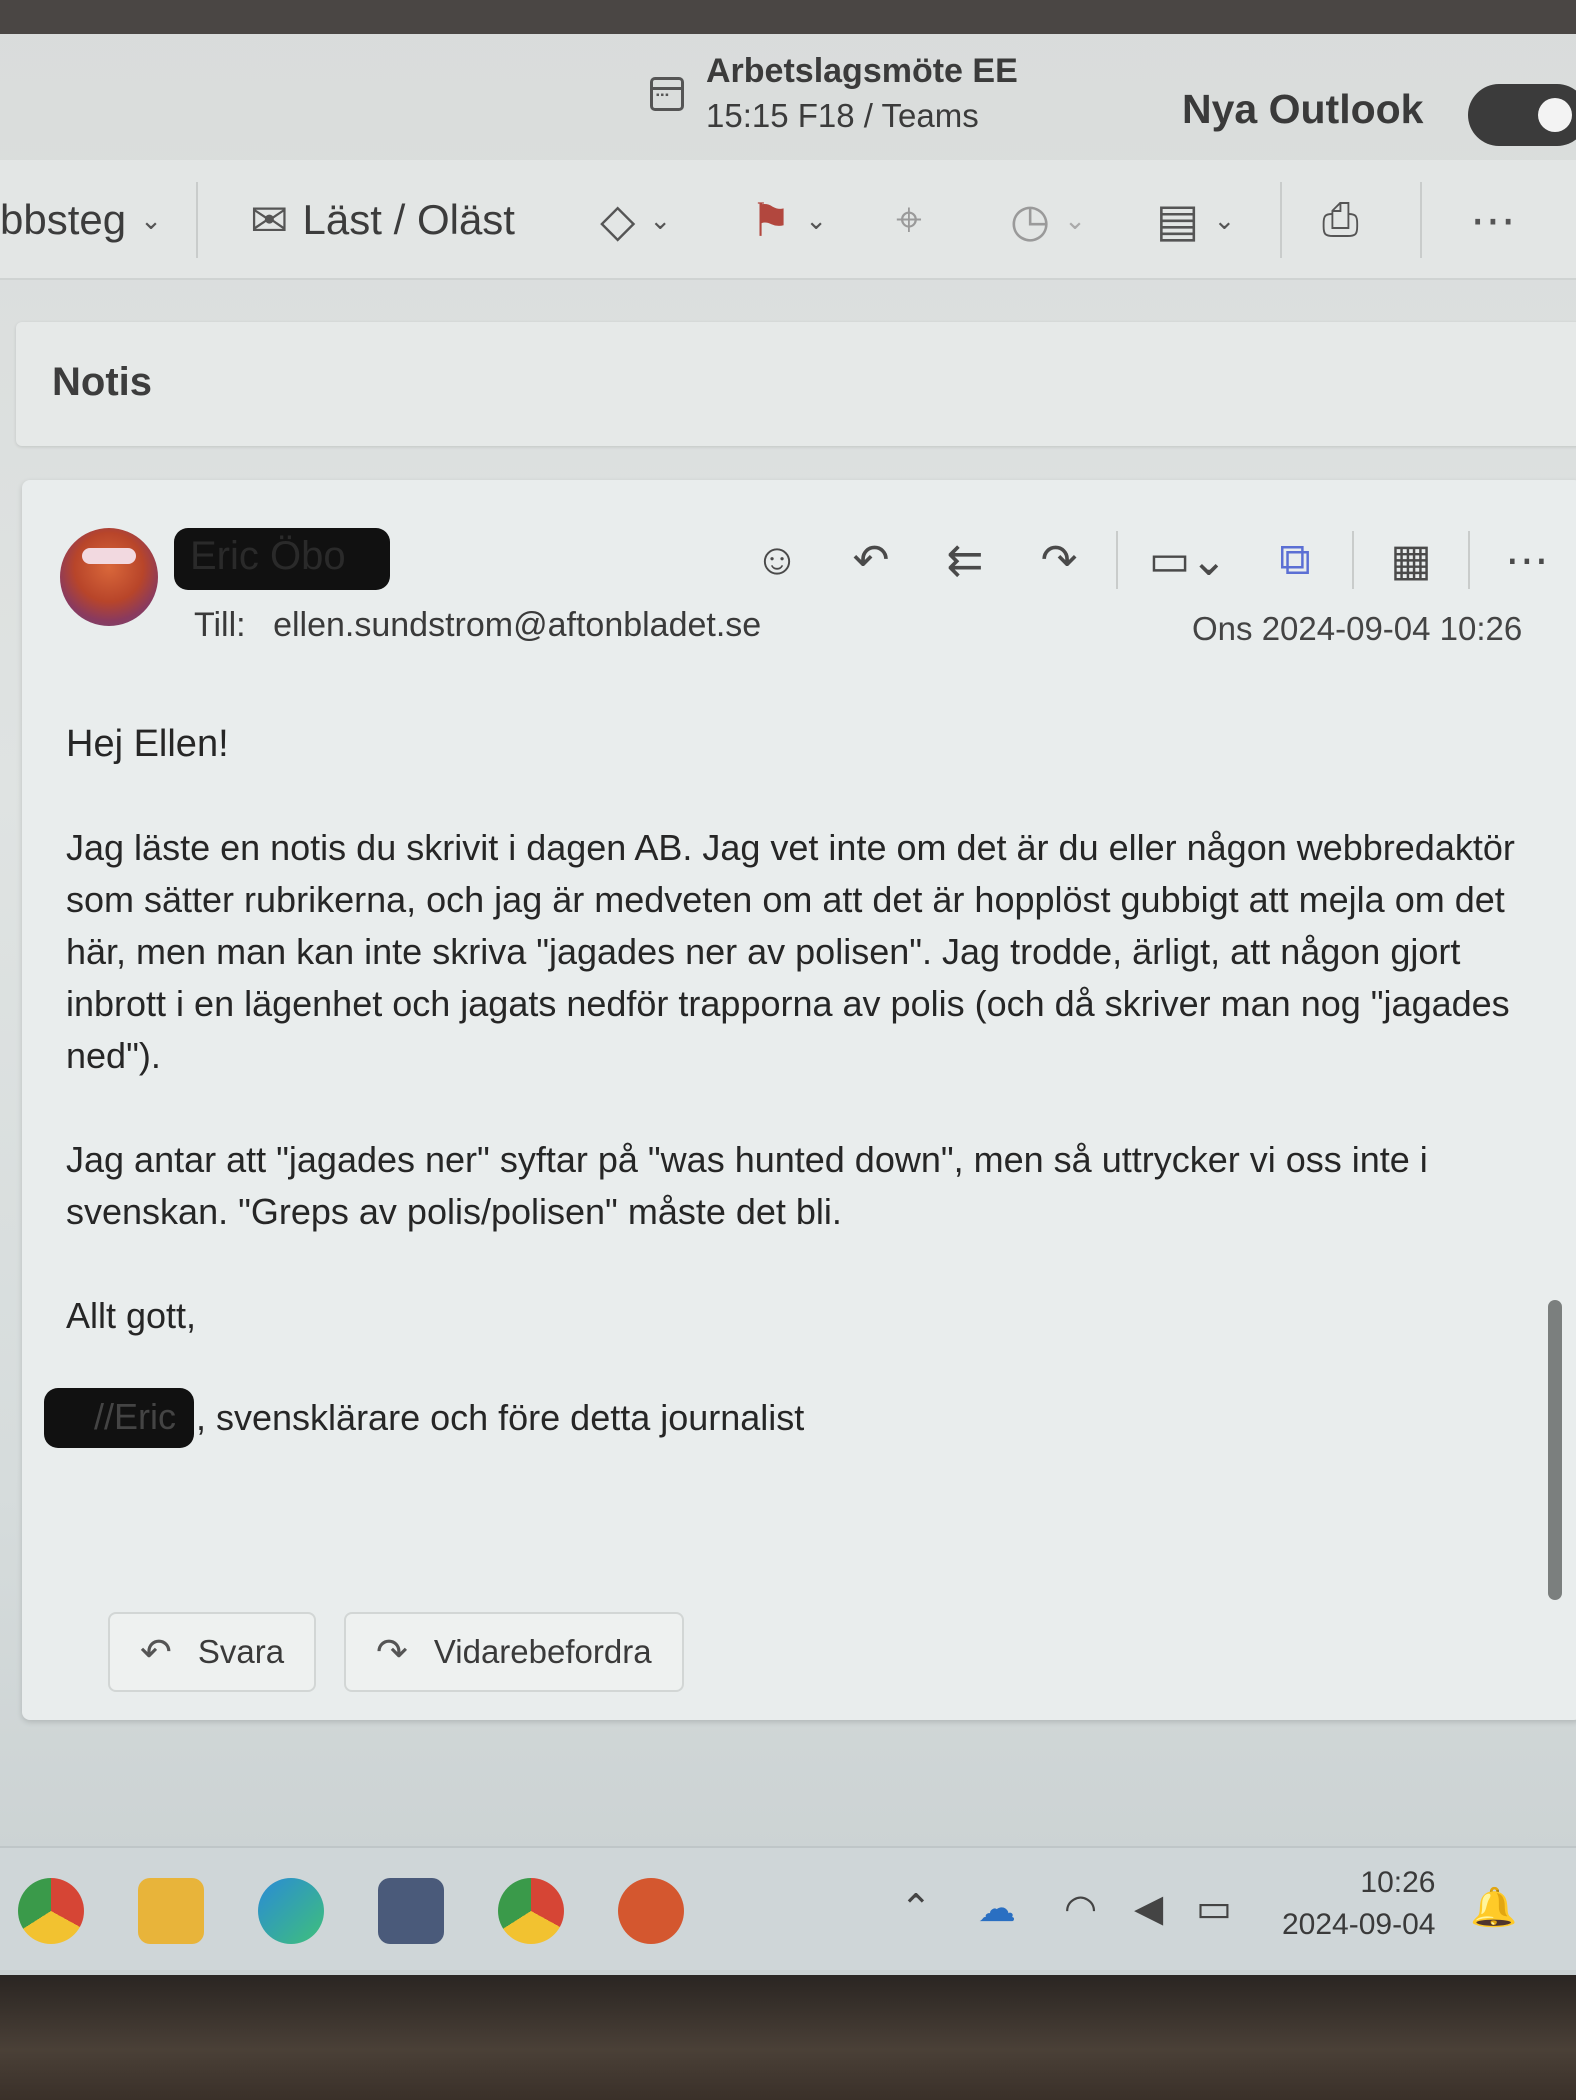 This screenshot has height=2100, width=1576. I want to click on clock-time: 10:26, so click(1398, 1882).